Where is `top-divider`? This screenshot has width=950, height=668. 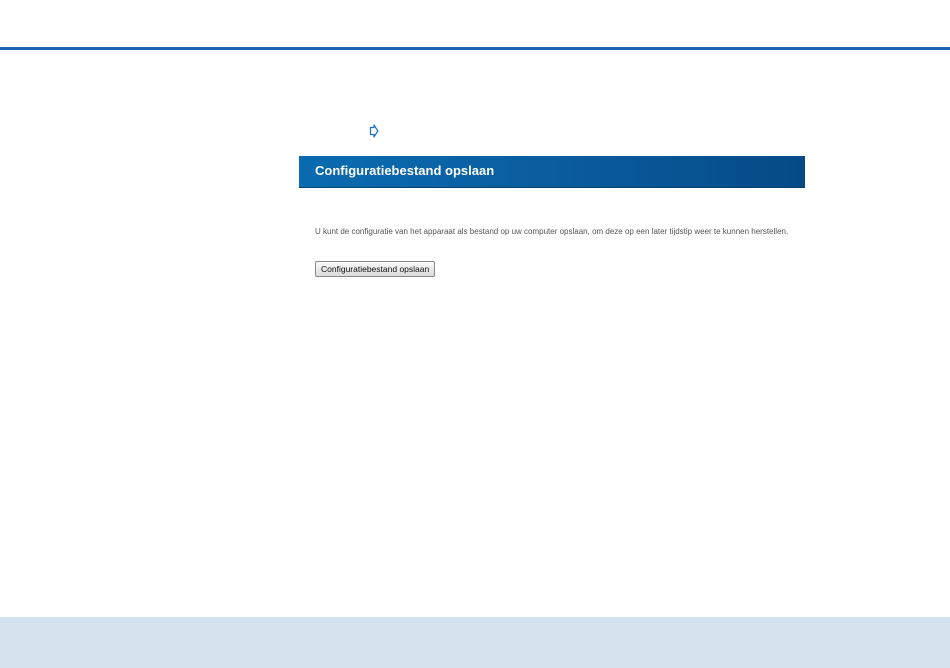 top-divider is located at coordinates (475, 48).